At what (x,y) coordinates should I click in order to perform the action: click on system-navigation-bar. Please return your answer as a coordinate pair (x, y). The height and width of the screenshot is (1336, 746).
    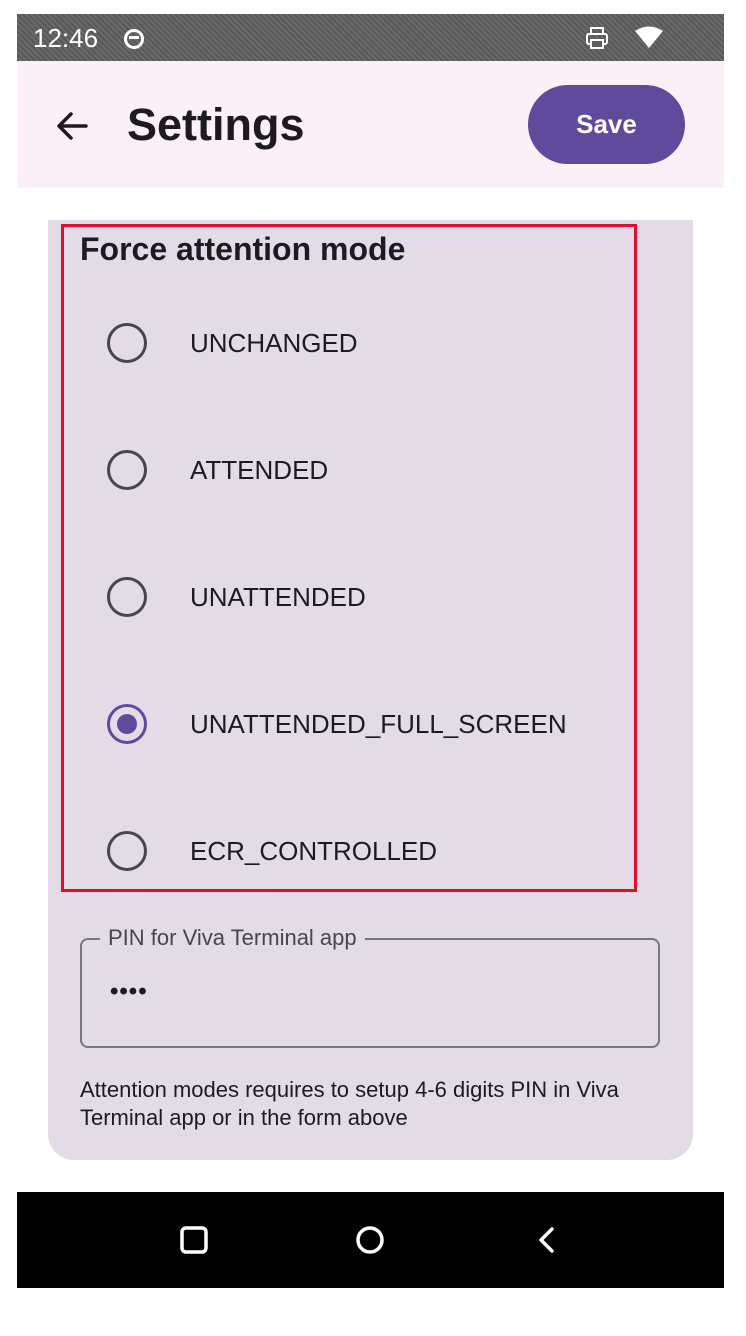
    Looking at the image, I should click on (370, 1240).